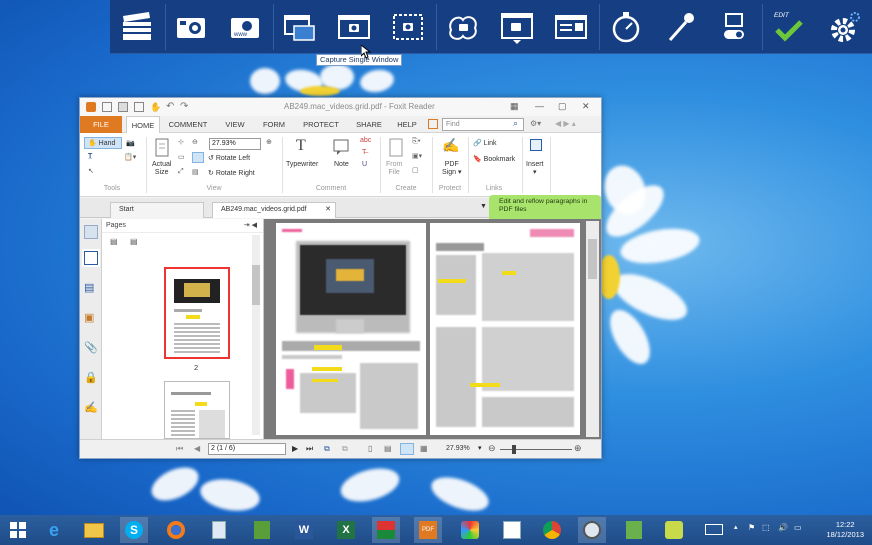 The height and width of the screenshot is (545, 872). What do you see at coordinates (766, 527) in the screenshot?
I see `network-icon: ⬚` at bounding box center [766, 527].